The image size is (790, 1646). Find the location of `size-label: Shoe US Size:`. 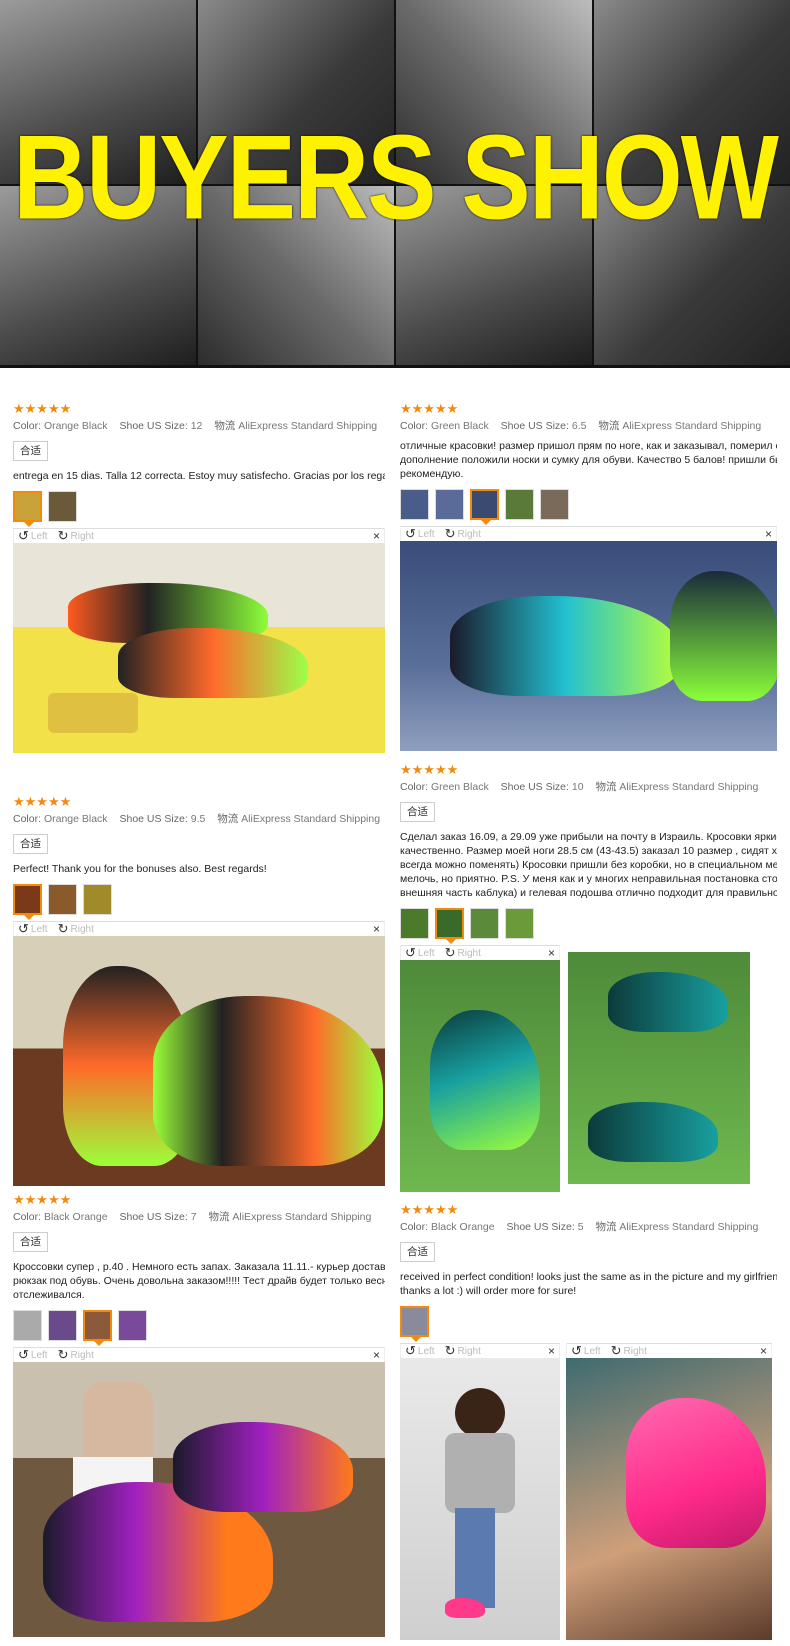

size-label: Shoe US Size: is located at coordinates (153, 1217).